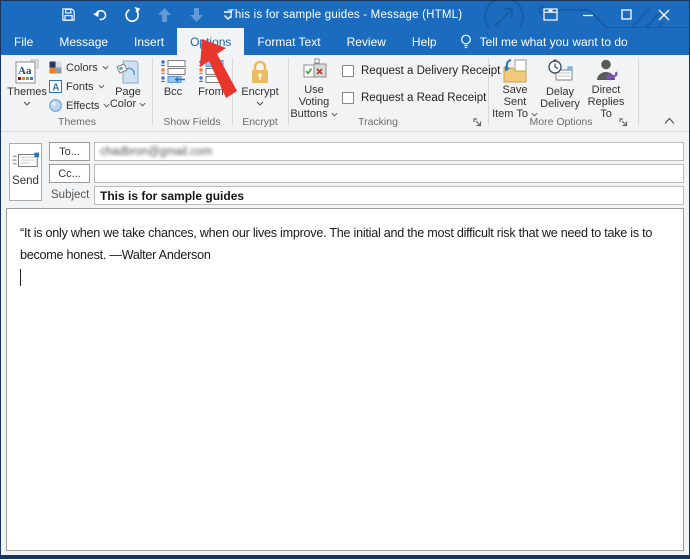 The image size is (690, 559). What do you see at coordinates (550, 14) in the screenshot?
I see `ribbon-display-options-icon` at bounding box center [550, 14].